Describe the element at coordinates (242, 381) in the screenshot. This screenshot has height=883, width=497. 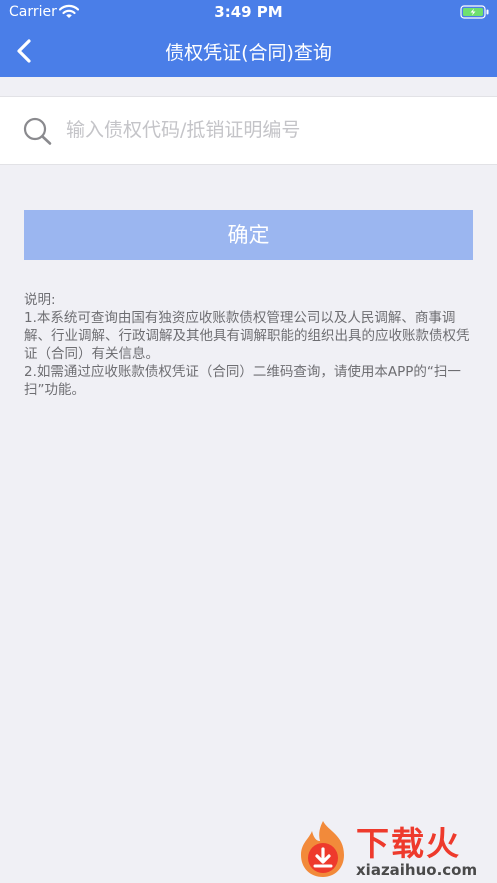
I see `instructions-item-2: 2.如需通过应收账款债权凭证（合同）二维码查询，请使用本APP的“扫一扫”功能。` at that location.